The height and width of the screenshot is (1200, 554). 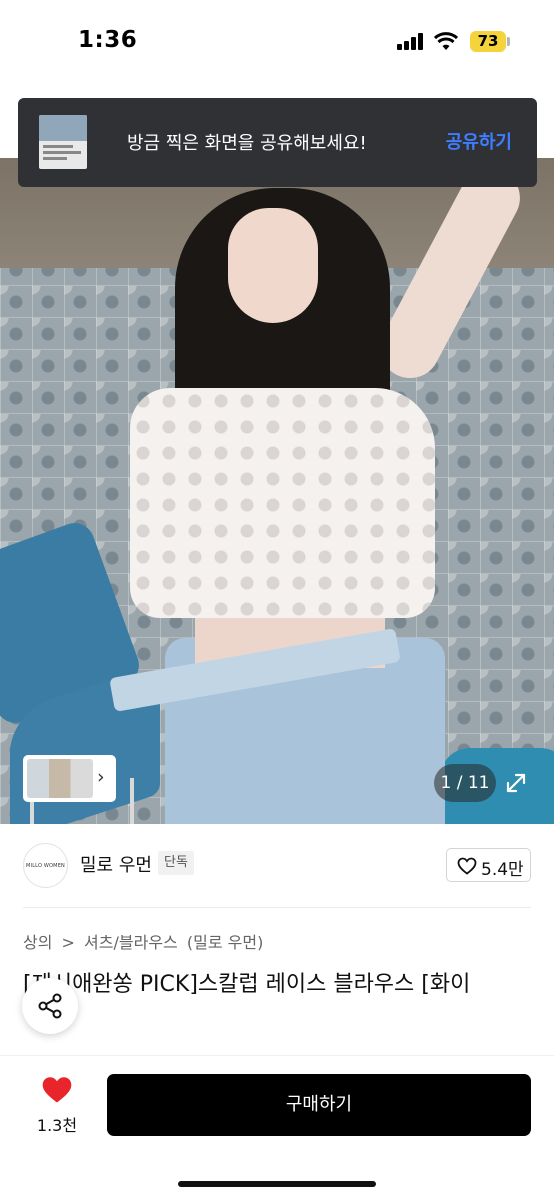 What do you see at coordinates (37, 942) in the screenshot?
I see `breadcrumb-category: 상의` at bounding box center [37, 942].